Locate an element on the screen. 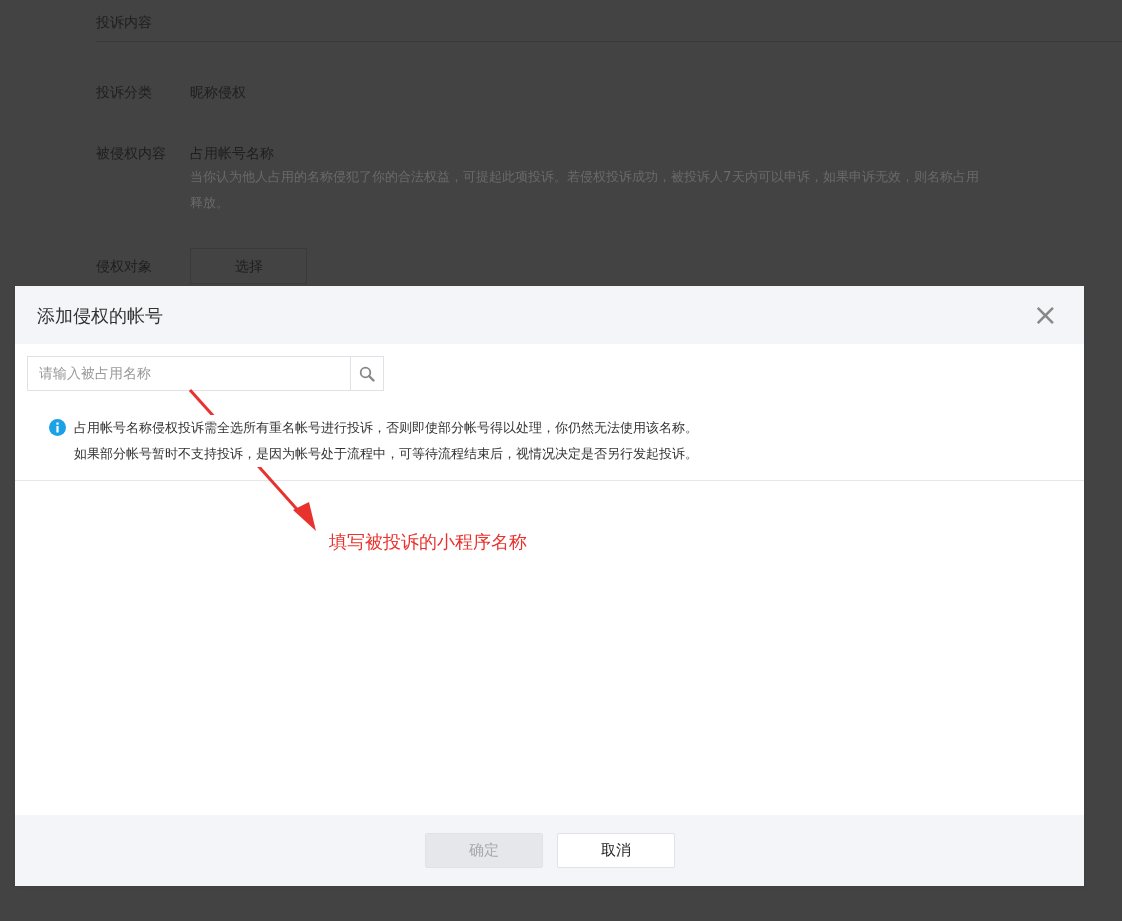 The image size is (1122, 921). notice-text: 占用帐号名称侵权投诉需全选所有重名帐号进行投诉，否则即使部分帐号得以处理，你仍然无法使用该名称。 is located at coordinates (386, 428).